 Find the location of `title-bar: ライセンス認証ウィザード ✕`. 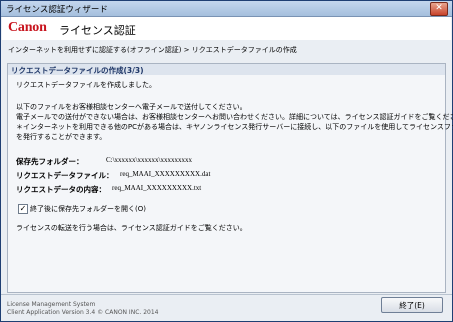

title-bar: ライセンス認証ウィザード ✕ is located at coordinates (226, 9).